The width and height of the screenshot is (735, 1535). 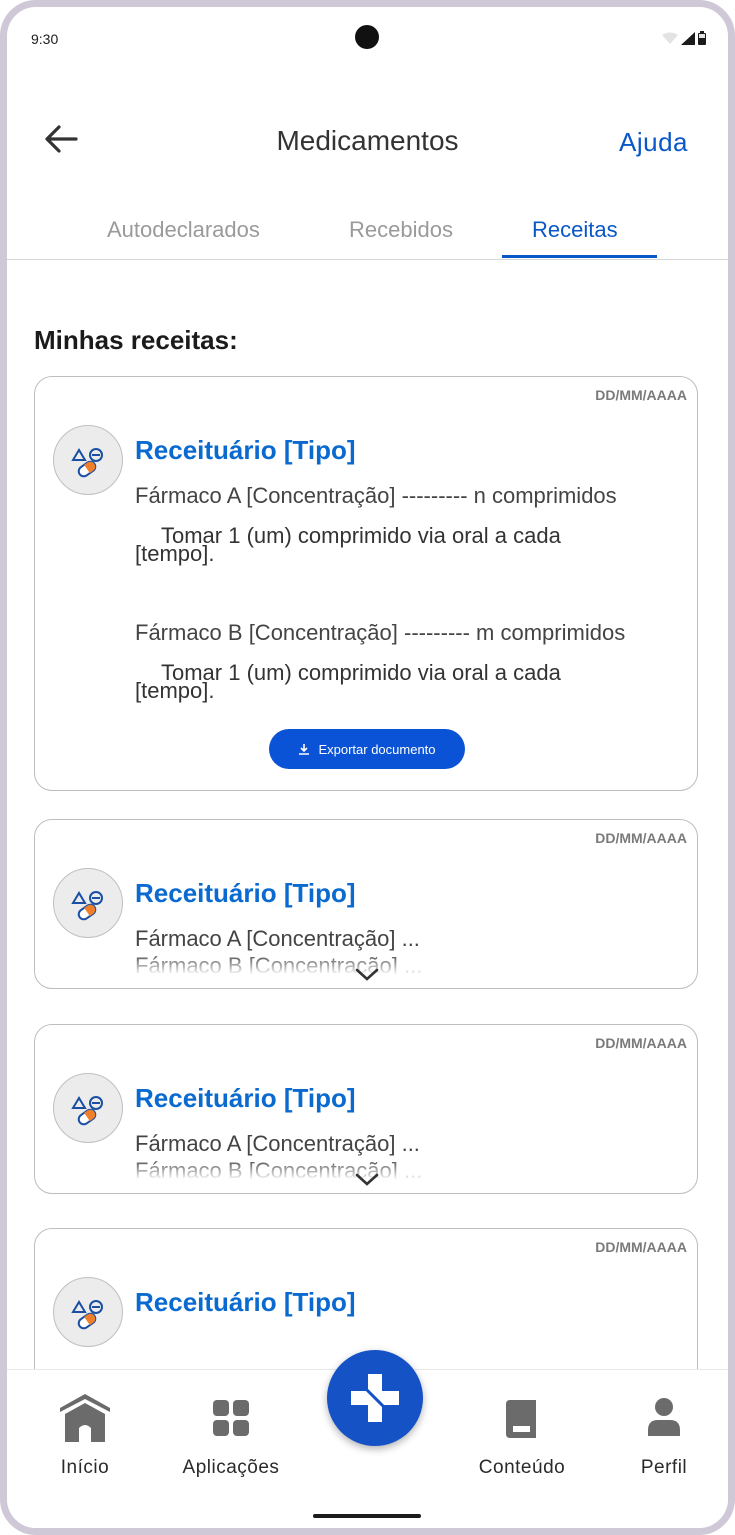 I want to click on tab-receitas: Receitas, so click(x=575, y=230).